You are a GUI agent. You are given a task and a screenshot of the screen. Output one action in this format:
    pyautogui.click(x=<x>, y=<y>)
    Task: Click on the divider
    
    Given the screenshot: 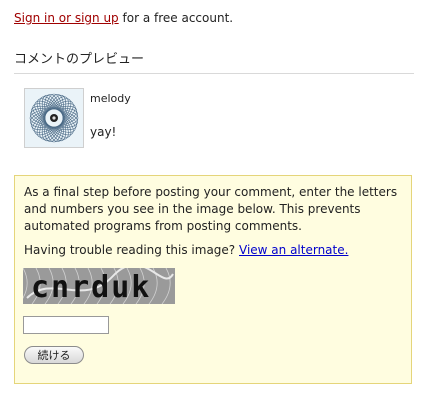 What is the action you would take?
    pyautogui.click(x=214, y=73)
    